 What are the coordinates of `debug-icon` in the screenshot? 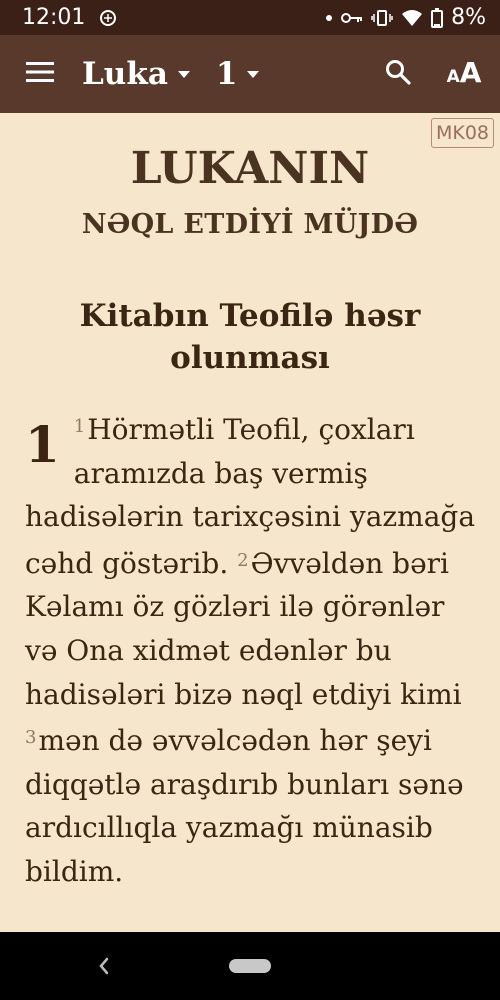 It's located at (108, 18).